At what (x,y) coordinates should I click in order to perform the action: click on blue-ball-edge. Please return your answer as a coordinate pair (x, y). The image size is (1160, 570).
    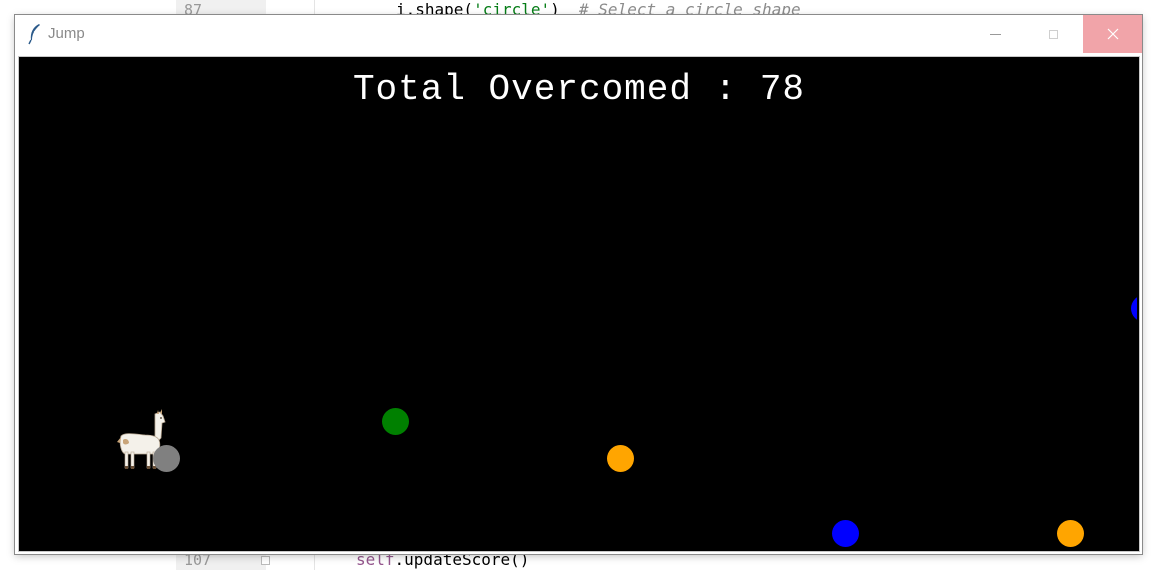
    Looking at the image, I should click on (1134, 308).